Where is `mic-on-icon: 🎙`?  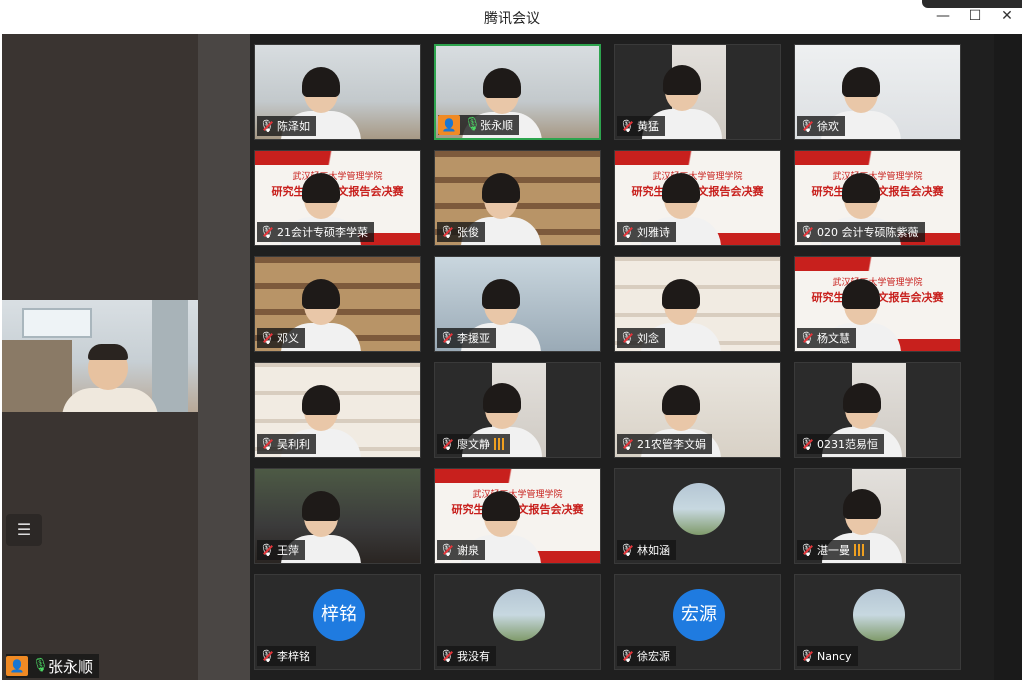 mic-on-icon: 🎙 is located at coordinates (40, 665).